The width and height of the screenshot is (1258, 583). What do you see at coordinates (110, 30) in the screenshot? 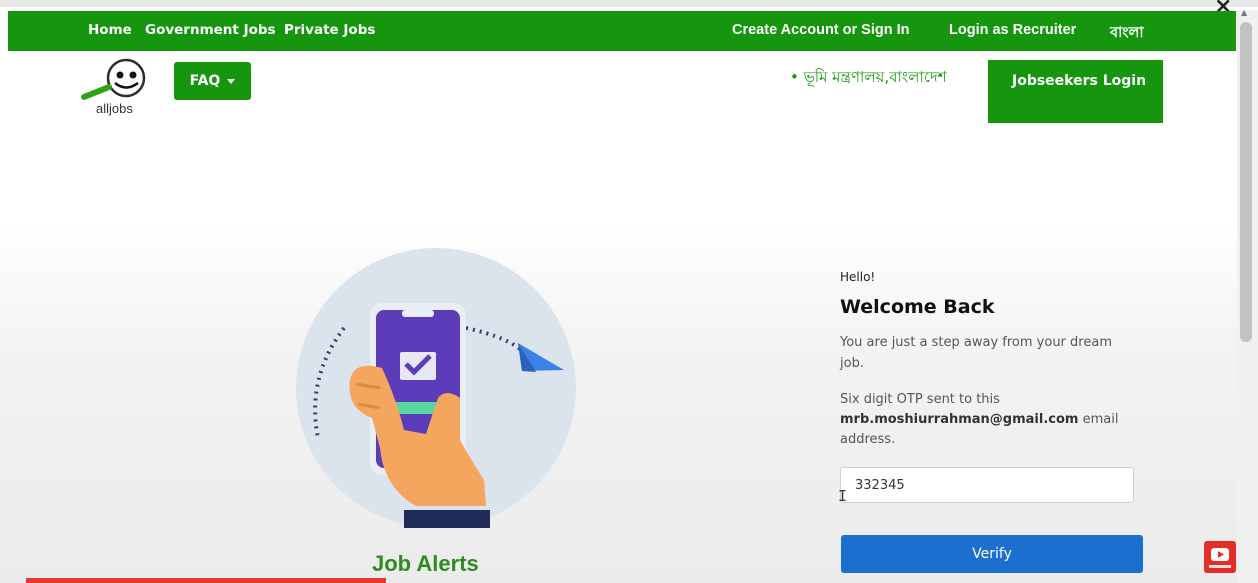
I see `nav-home-link: Home` at bounding box center [110, 30].